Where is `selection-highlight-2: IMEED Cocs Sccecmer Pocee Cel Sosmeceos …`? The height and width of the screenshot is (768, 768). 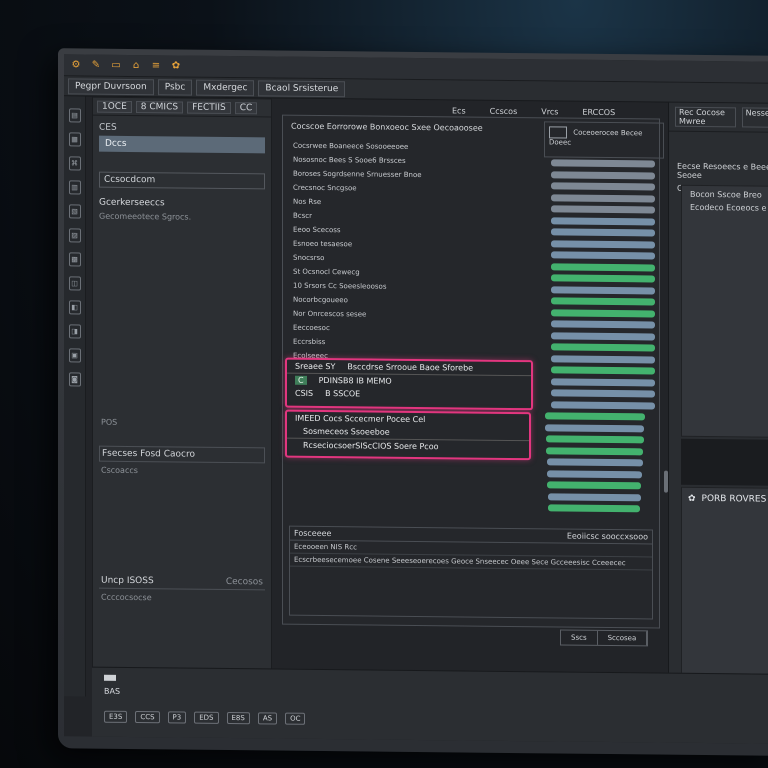
selection-highlight-2: IMEED Cocs Sccecmer Pocee Cel Sosmeceos … is located at coordinates (408, 435).